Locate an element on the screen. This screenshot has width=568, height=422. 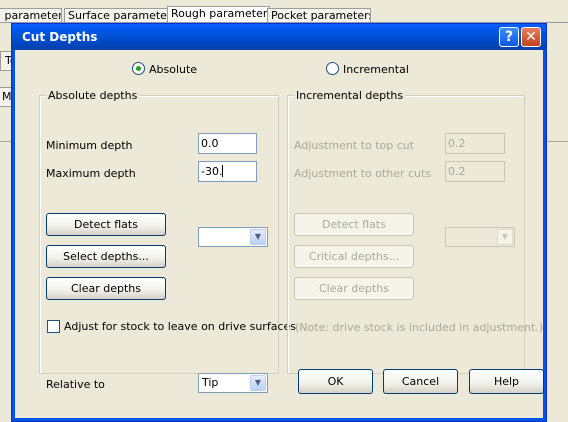
dialog-titlebar: Cut Depths ? ✕ is located at coordinates (279, 37).